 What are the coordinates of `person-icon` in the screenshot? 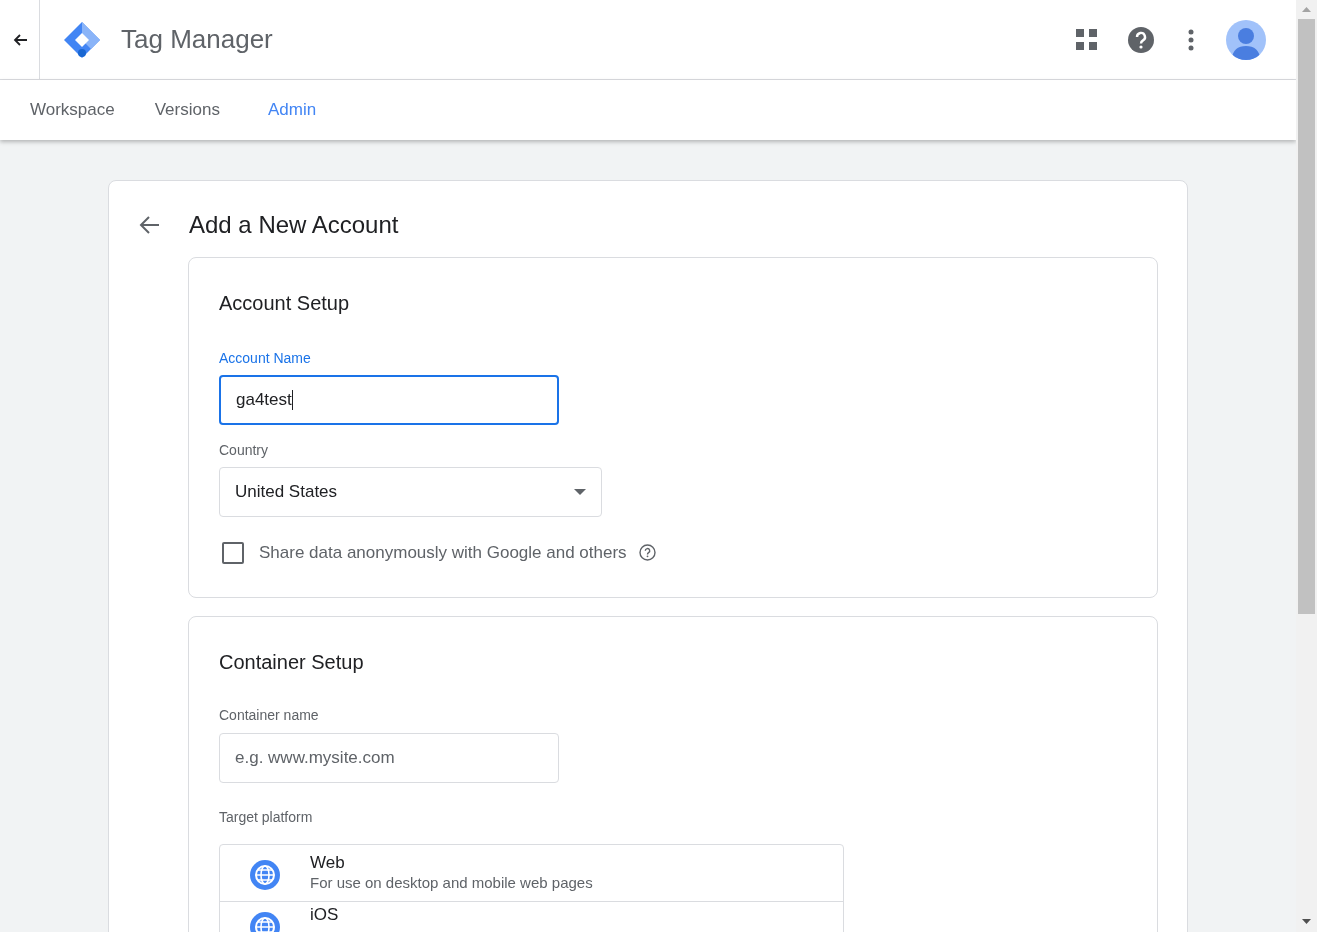 It's located at (1246, 42).